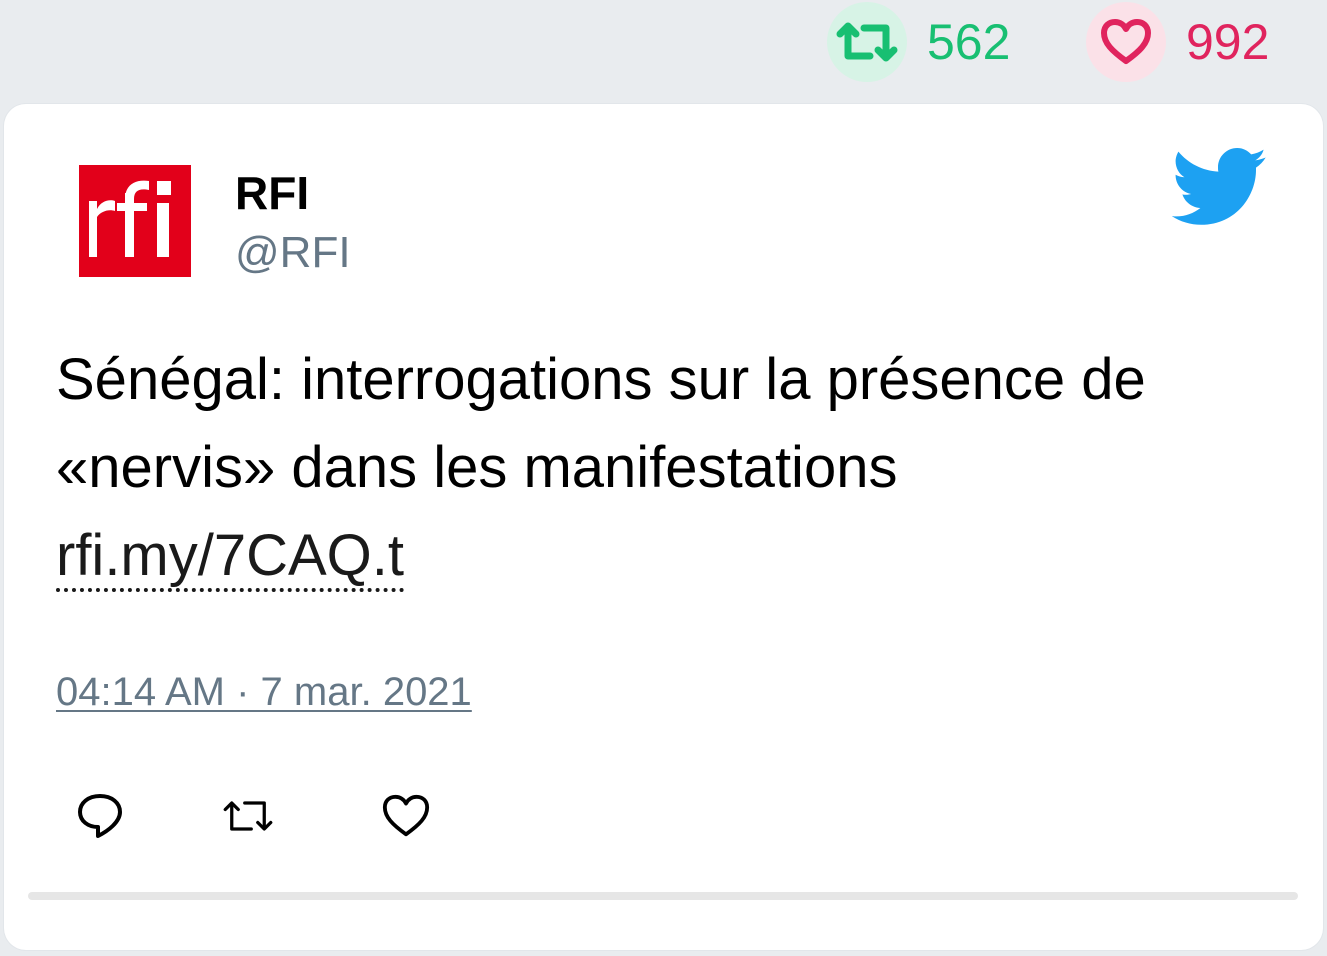 The height and width of the screenshot is (956, 1327). I want to click on tweet-stats-bar: 562 992, so click(663, 50).